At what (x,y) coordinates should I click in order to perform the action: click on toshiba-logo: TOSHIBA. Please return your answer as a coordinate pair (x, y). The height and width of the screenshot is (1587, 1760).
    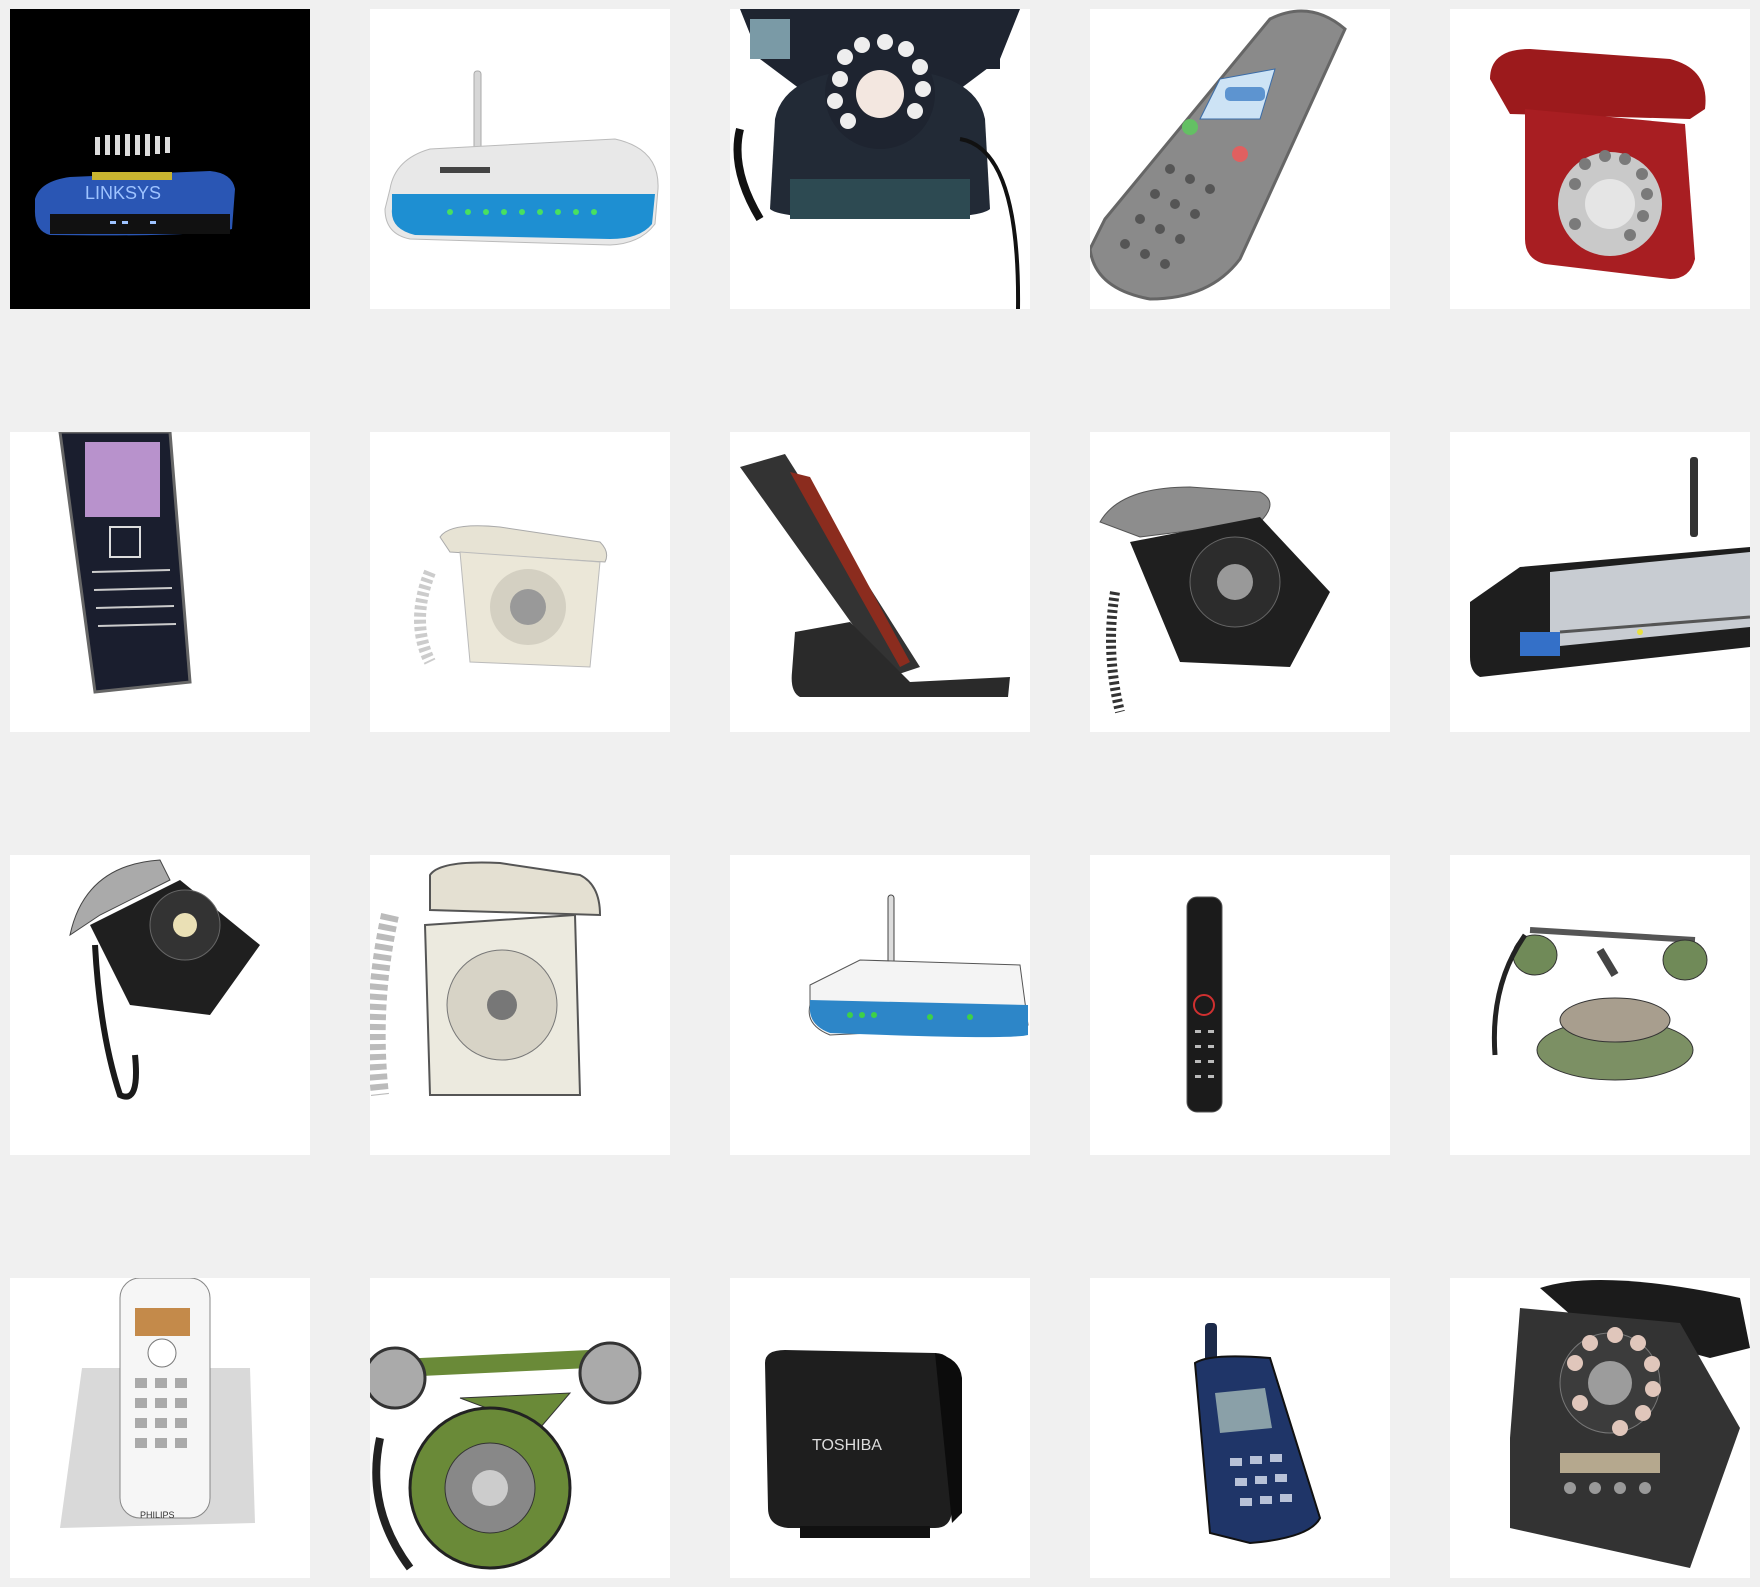
    Looking at the image, I should click on (847, 1445).